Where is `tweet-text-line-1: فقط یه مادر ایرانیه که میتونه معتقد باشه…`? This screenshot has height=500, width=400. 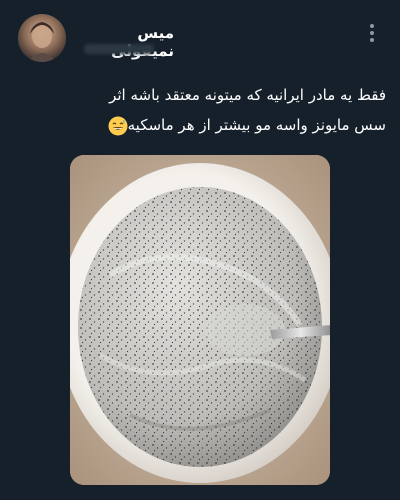 tweet-text-line-1: فقط یه مادر ایرانیه که میتونه معتقد باشه… is located at coordinates (247, 95).